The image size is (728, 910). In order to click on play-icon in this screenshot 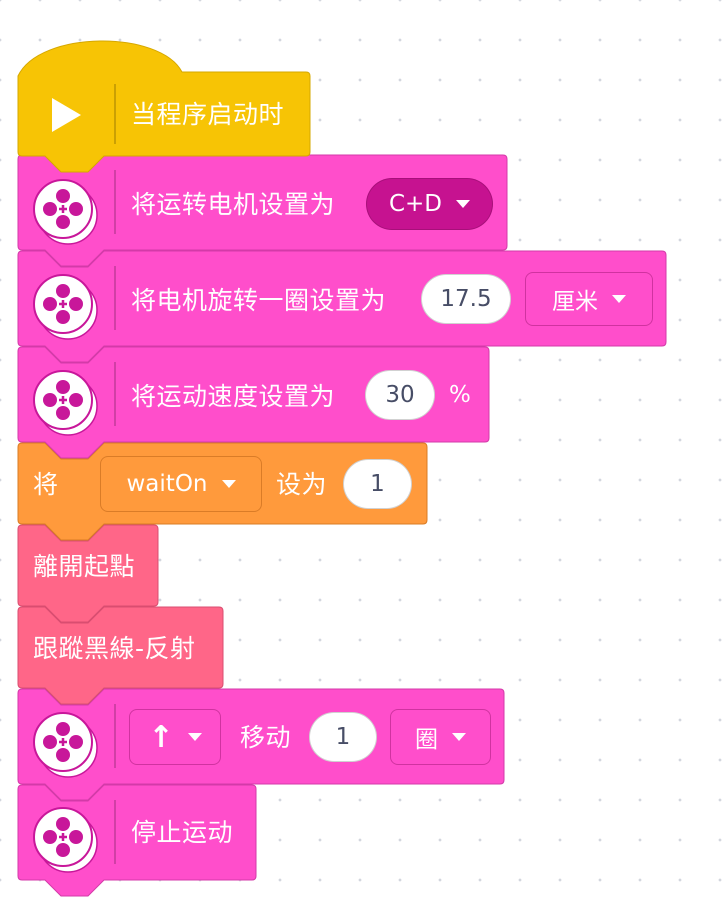, I will do `click(66, 115)`.